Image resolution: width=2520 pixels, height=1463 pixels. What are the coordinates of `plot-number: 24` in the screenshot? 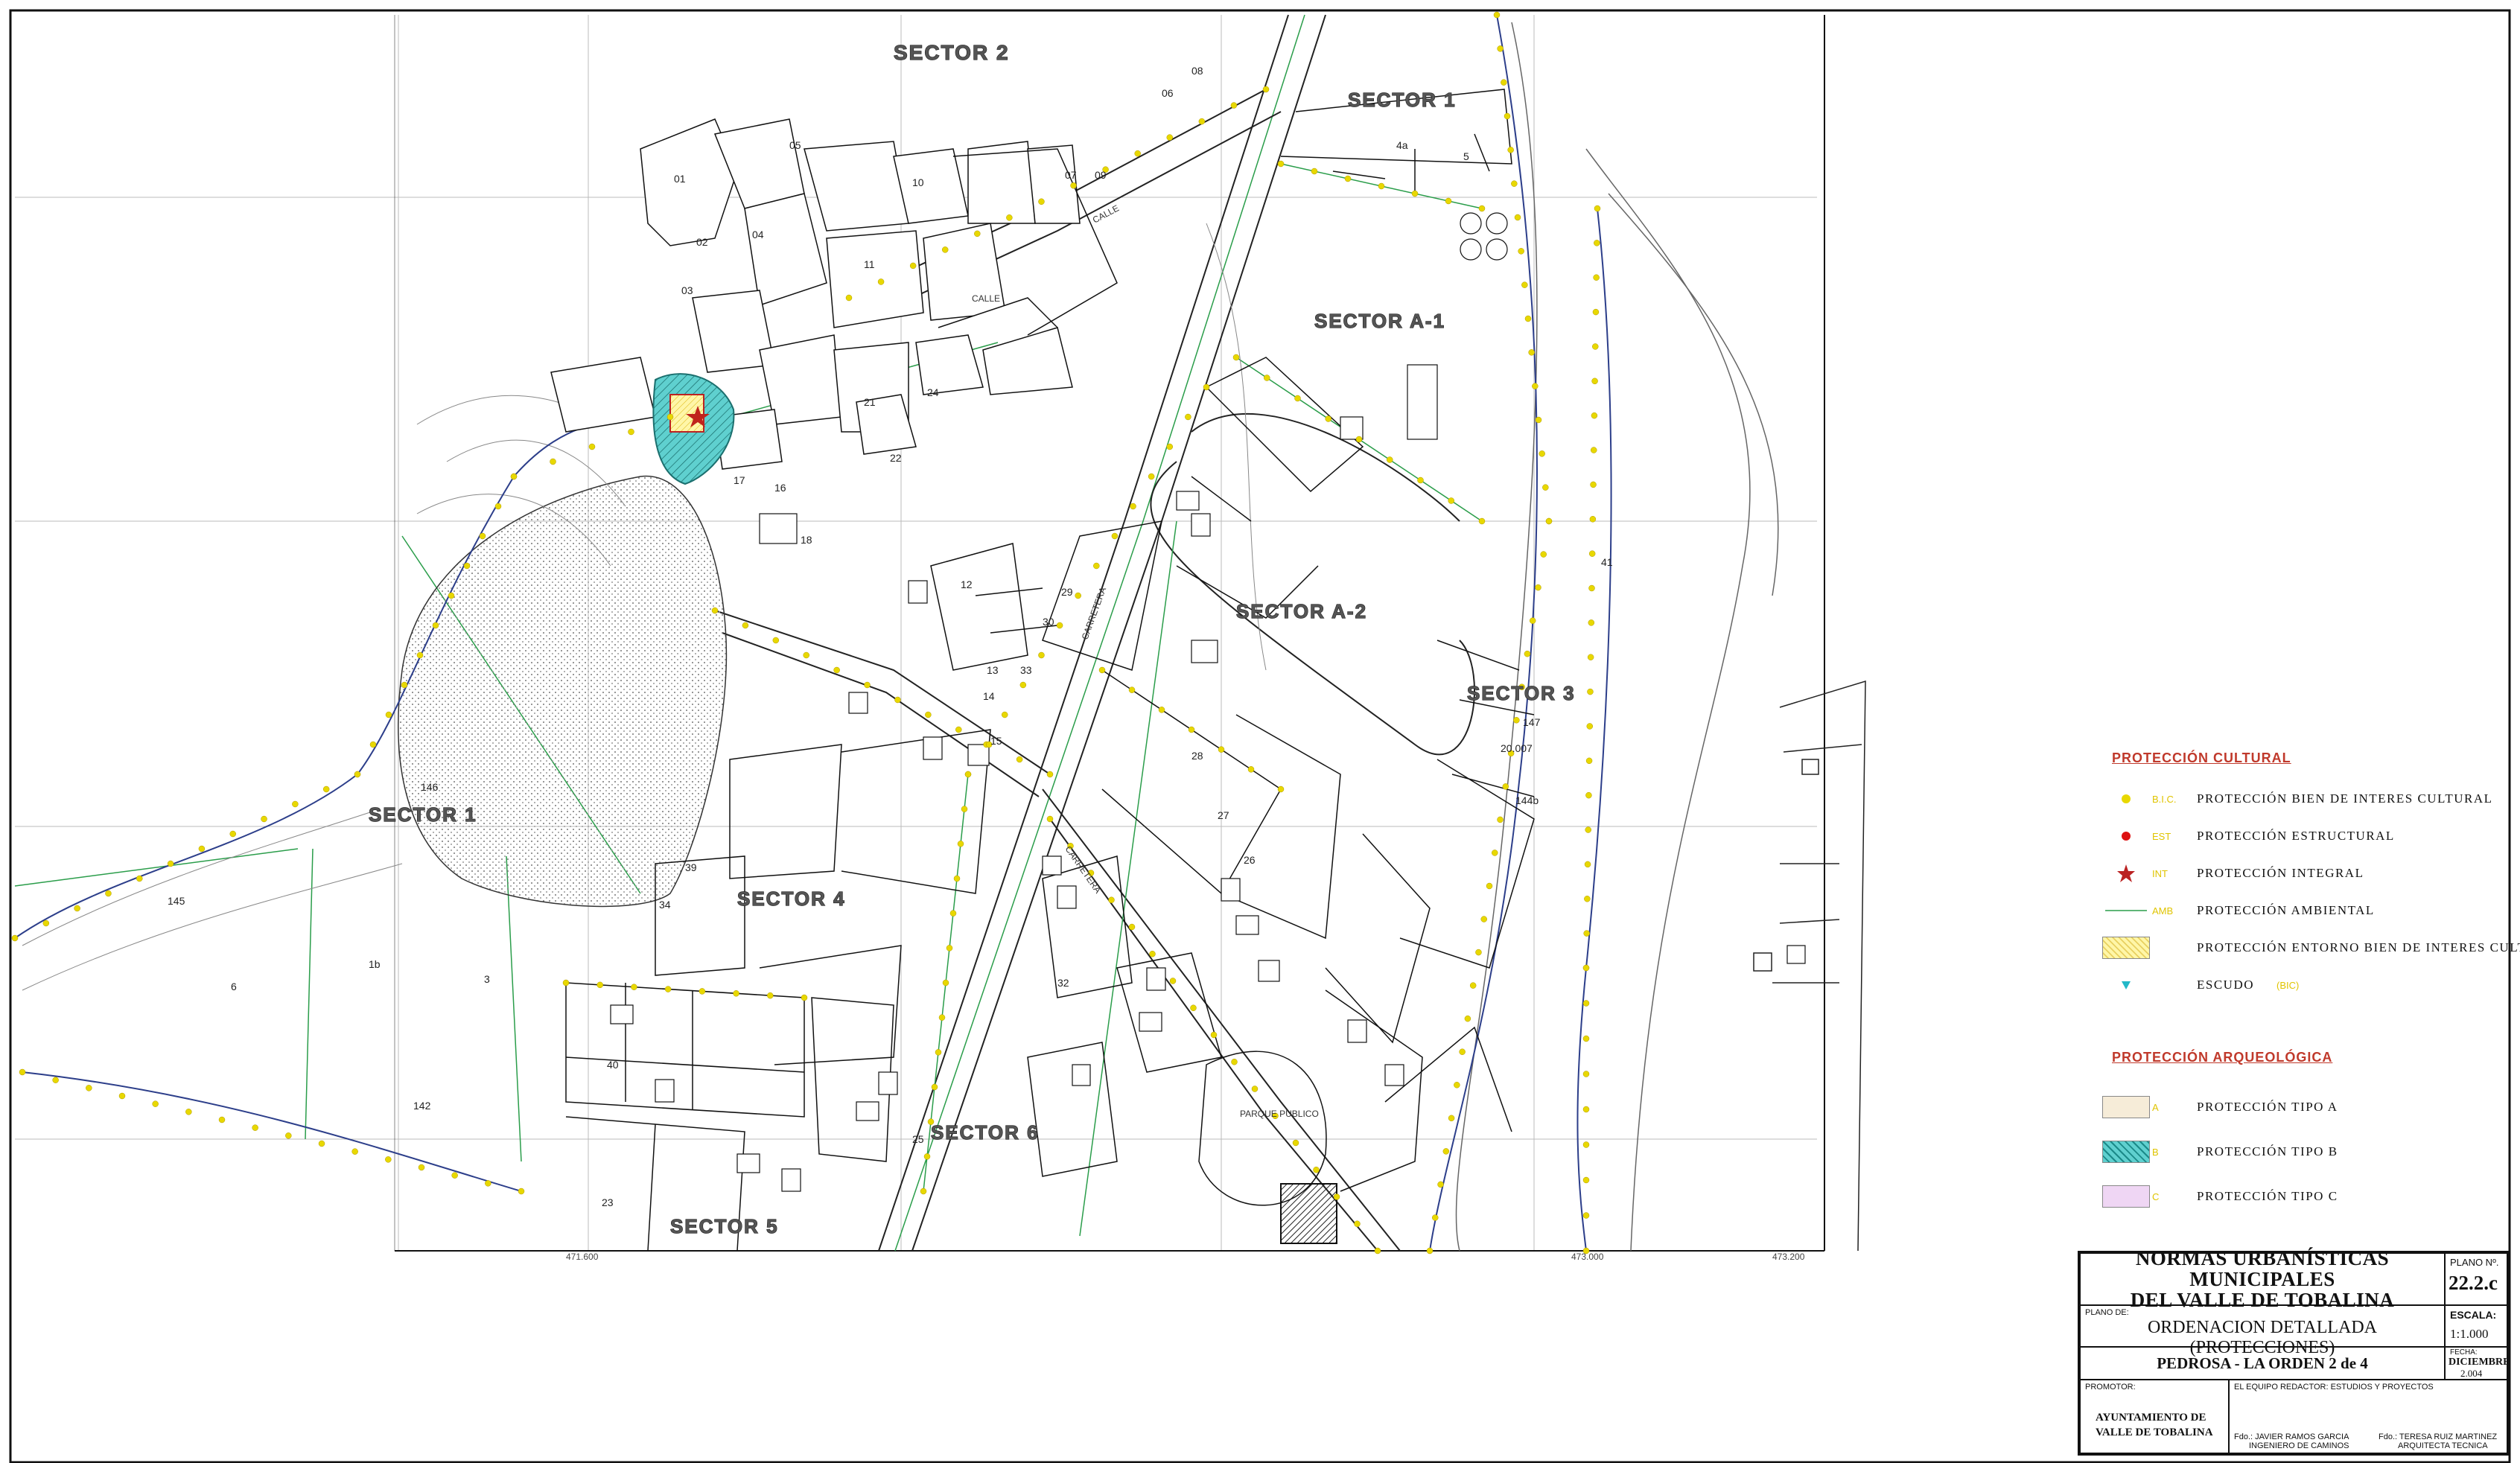 It's located at (933, 392).